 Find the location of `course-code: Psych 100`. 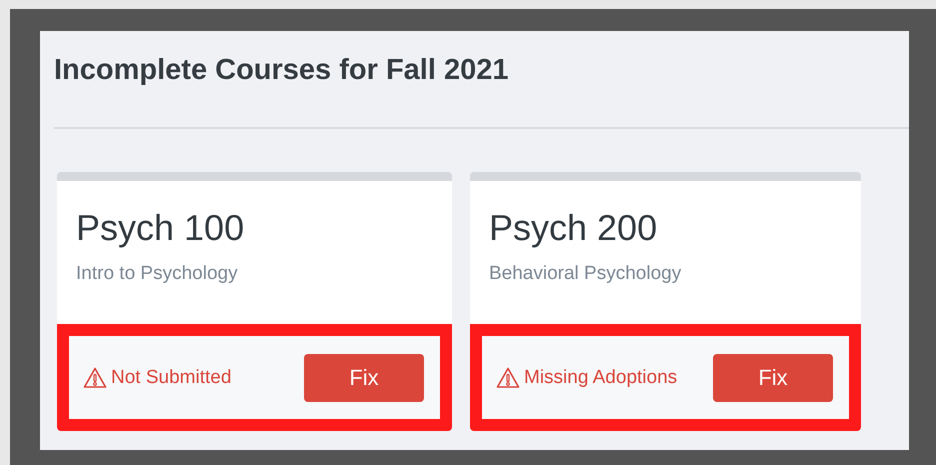

course-code: Psych 100 is located at coordinates (161, 227).